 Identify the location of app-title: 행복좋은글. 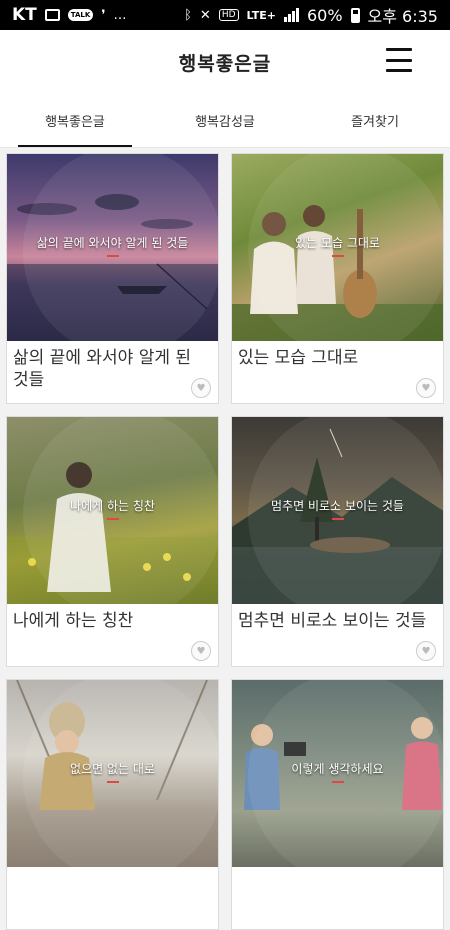
(225, 63).